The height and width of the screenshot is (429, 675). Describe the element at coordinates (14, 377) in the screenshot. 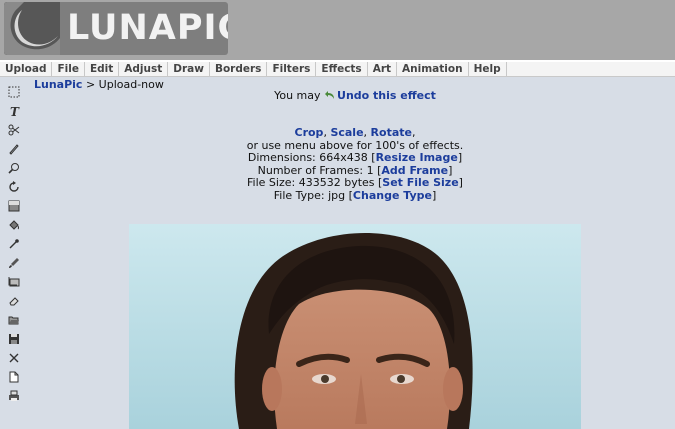

I see `new-document-icon` at that location.